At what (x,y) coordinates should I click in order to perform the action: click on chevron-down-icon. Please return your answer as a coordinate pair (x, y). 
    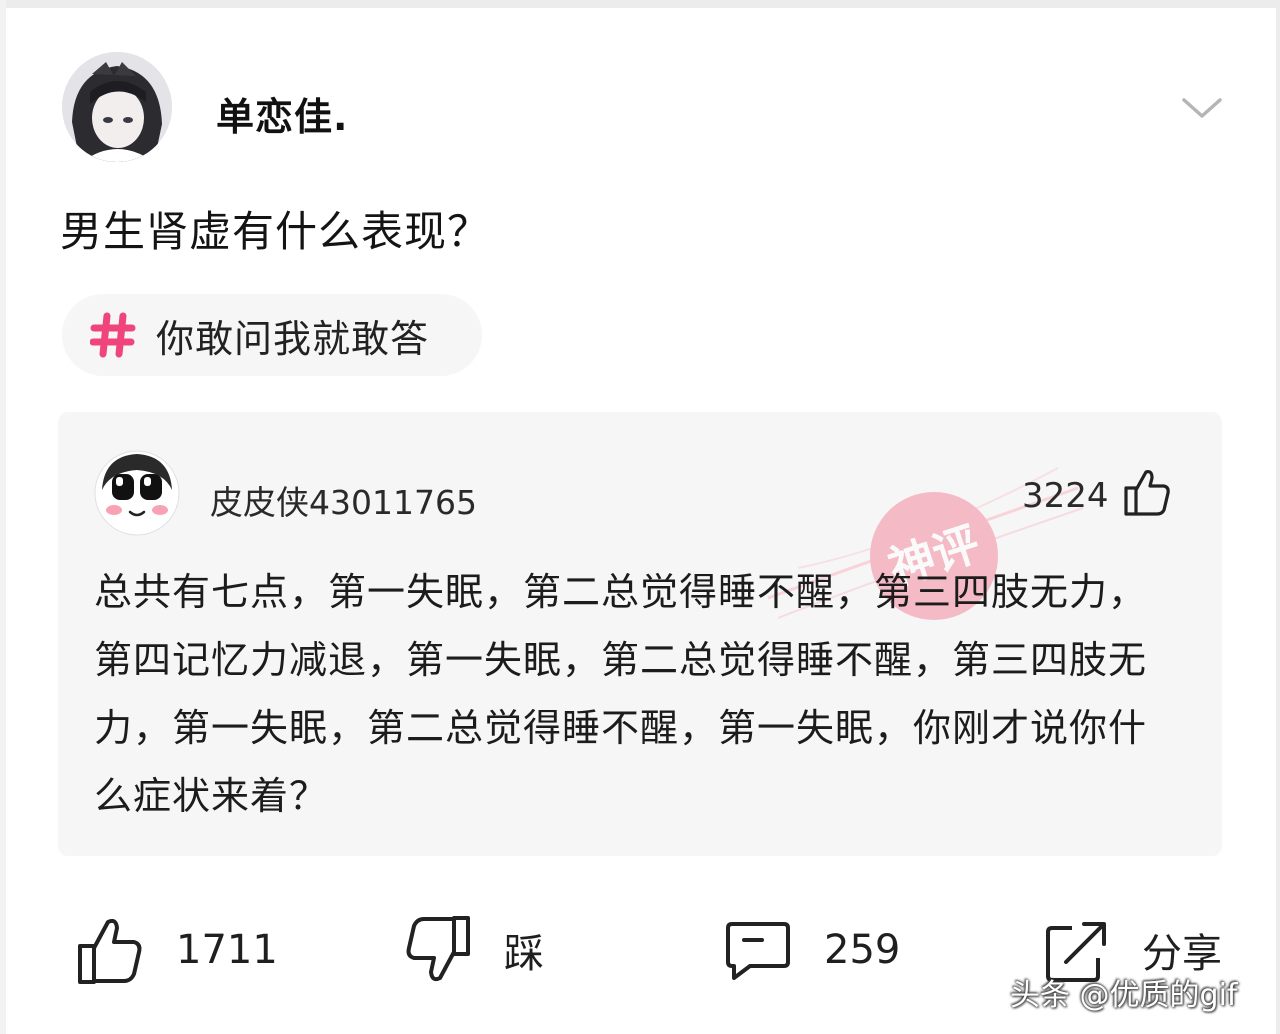
    Looking at the image, I should click on (1202, 108).